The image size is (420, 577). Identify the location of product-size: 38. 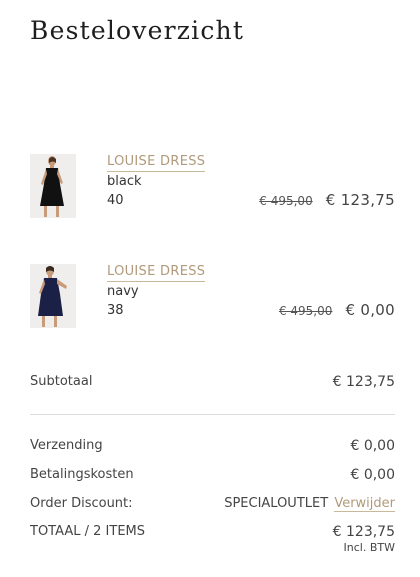
(115, 310).